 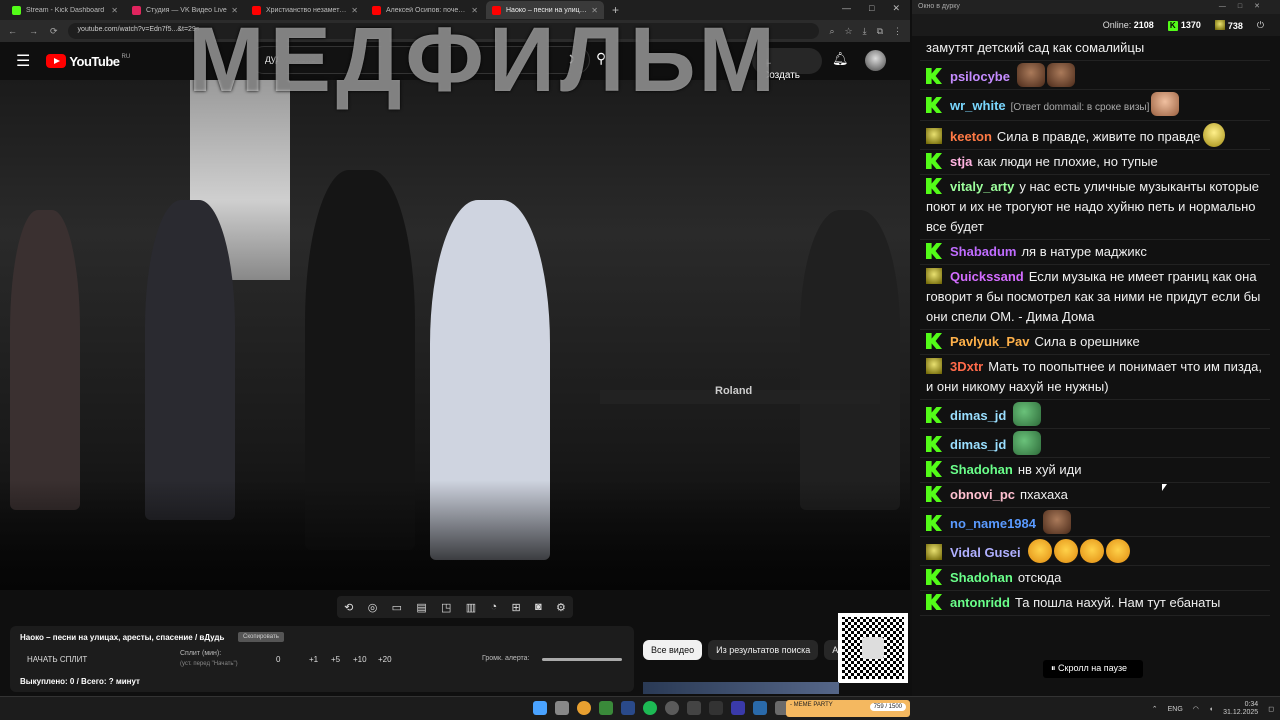 I want to click on clip-icon: ▤, so click(x=421, y=607).